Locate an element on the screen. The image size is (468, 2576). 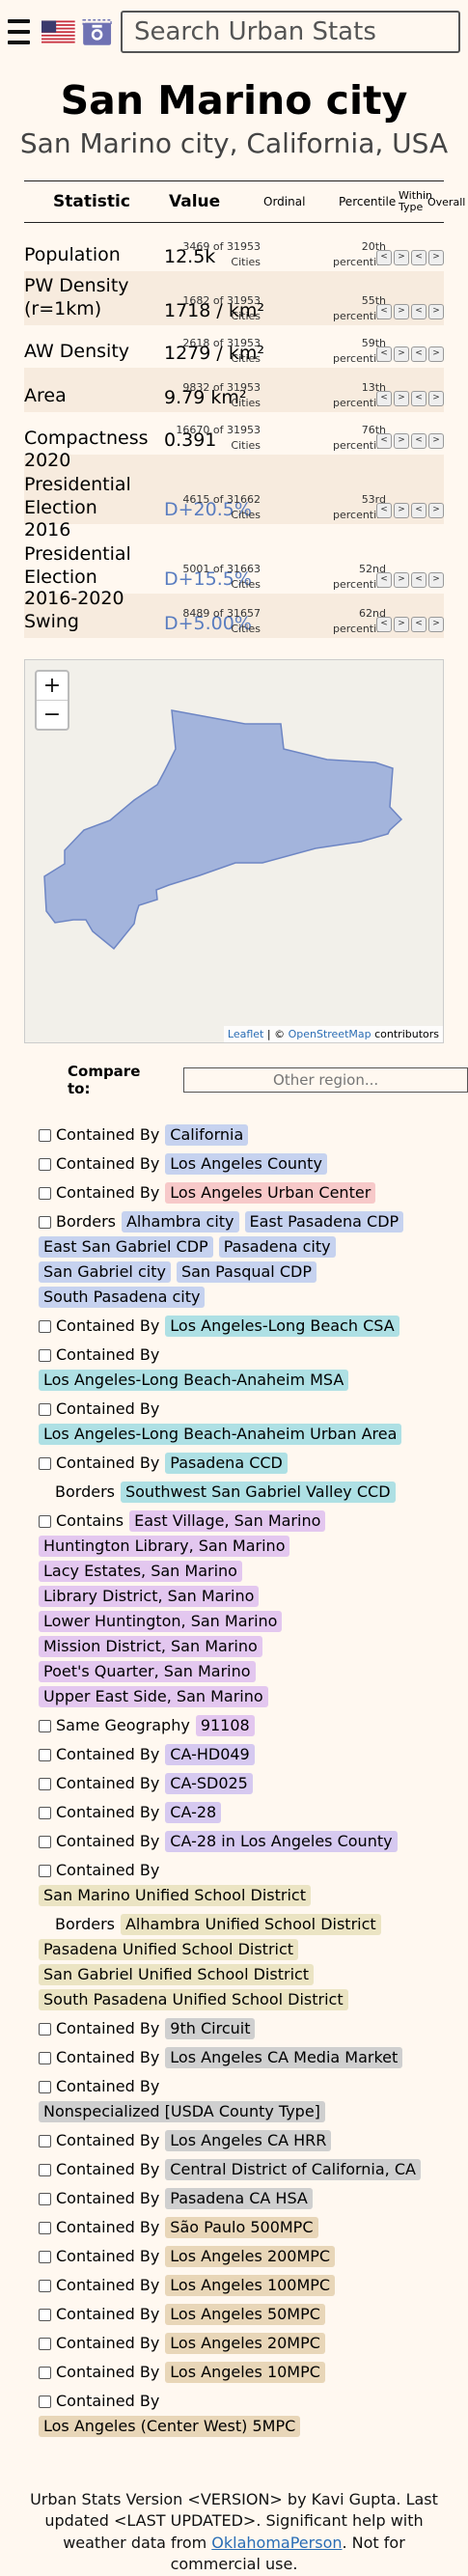
related-region-link: CA-28 in Los Angeles County is located at coordinates (281, 1841).